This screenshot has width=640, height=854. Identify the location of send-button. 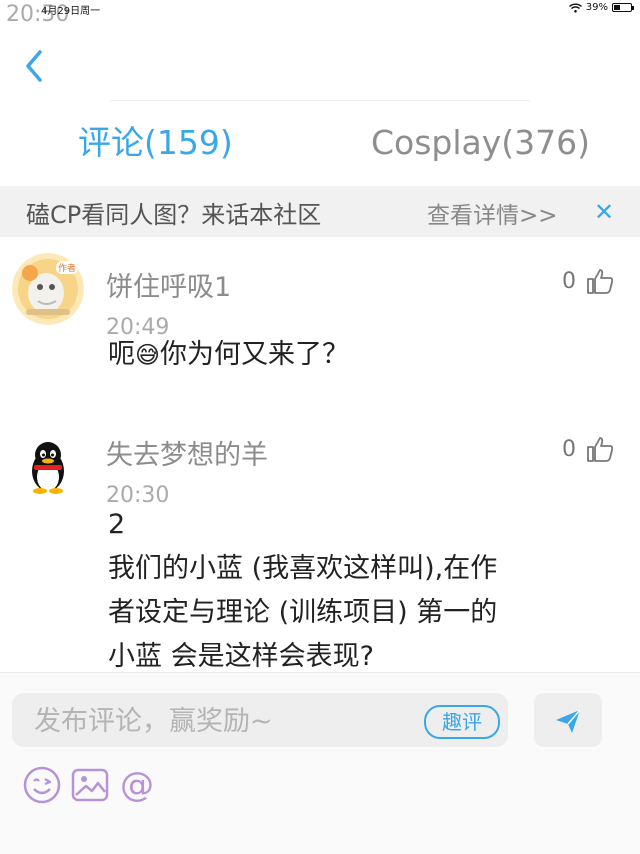
(568, 720).